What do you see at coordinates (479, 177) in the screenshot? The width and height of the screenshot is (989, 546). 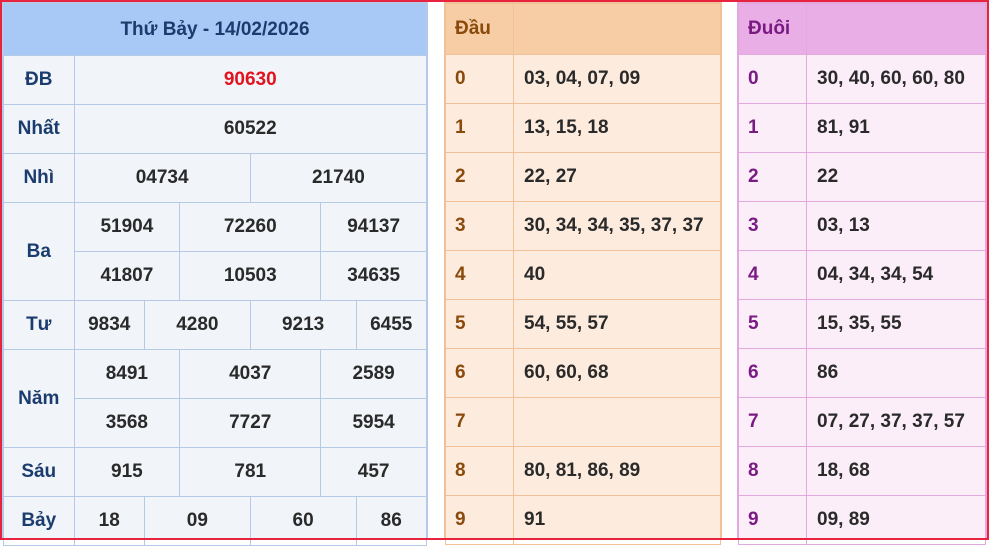 I see `dau-digit: 2` at bounding box center [479, 177].